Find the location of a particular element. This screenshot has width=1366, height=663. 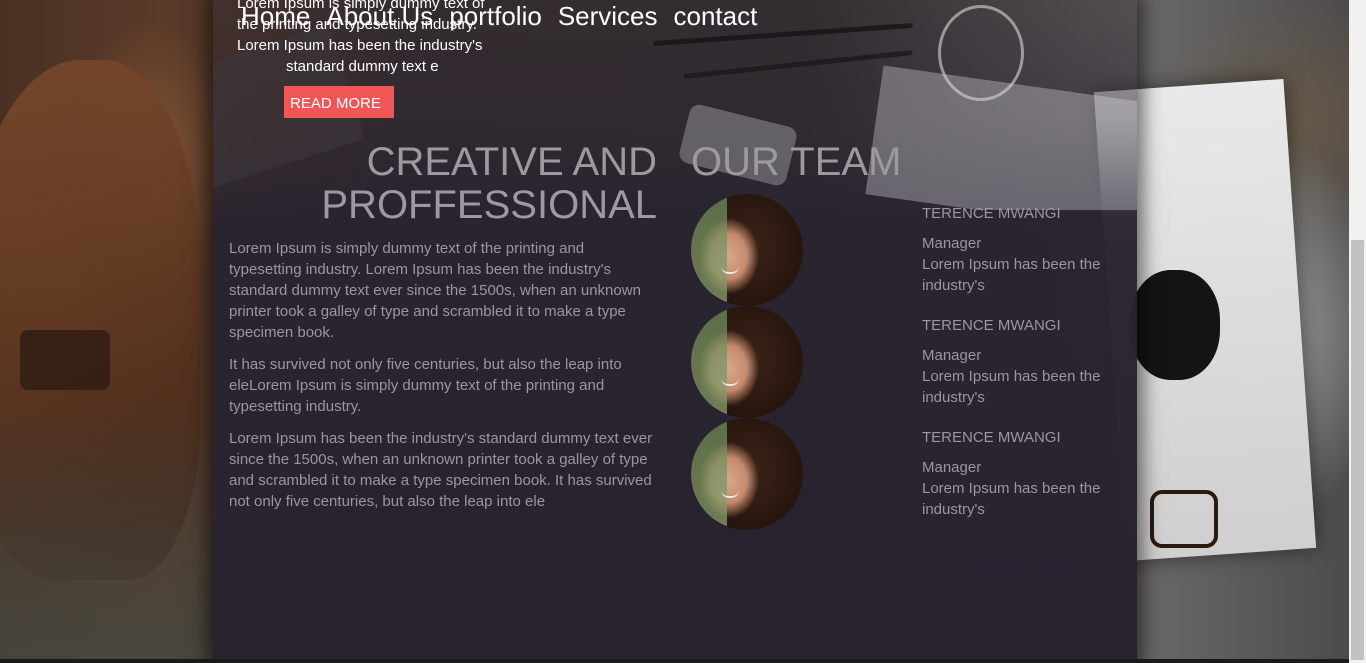

background-bag-strap is located at coordinates (65, 360).